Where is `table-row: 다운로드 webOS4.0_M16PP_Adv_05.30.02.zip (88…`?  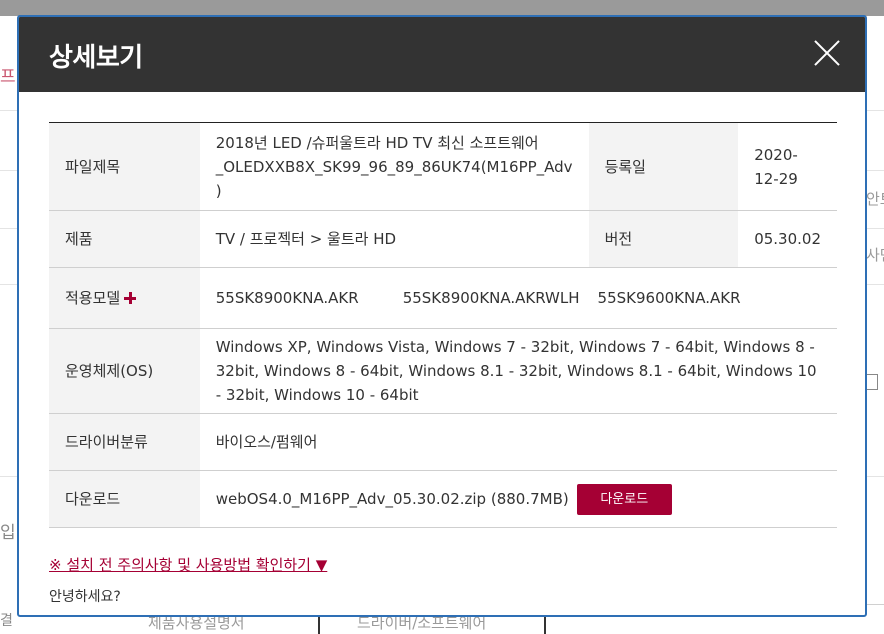 table-row: 다운로드 webOS4.0_M16PP_Adv_05.30.02.zip (88… is located at coordinates (443, 499).